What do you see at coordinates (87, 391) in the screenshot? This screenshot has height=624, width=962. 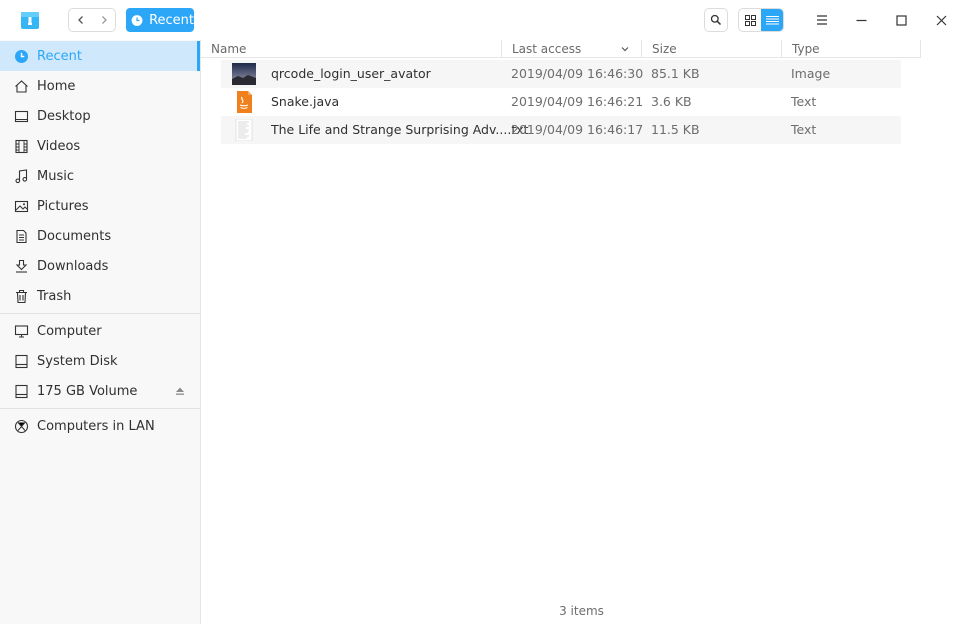 I see `sidebar-item-label: 175 GB Volume` at bounding box center [87, 391].